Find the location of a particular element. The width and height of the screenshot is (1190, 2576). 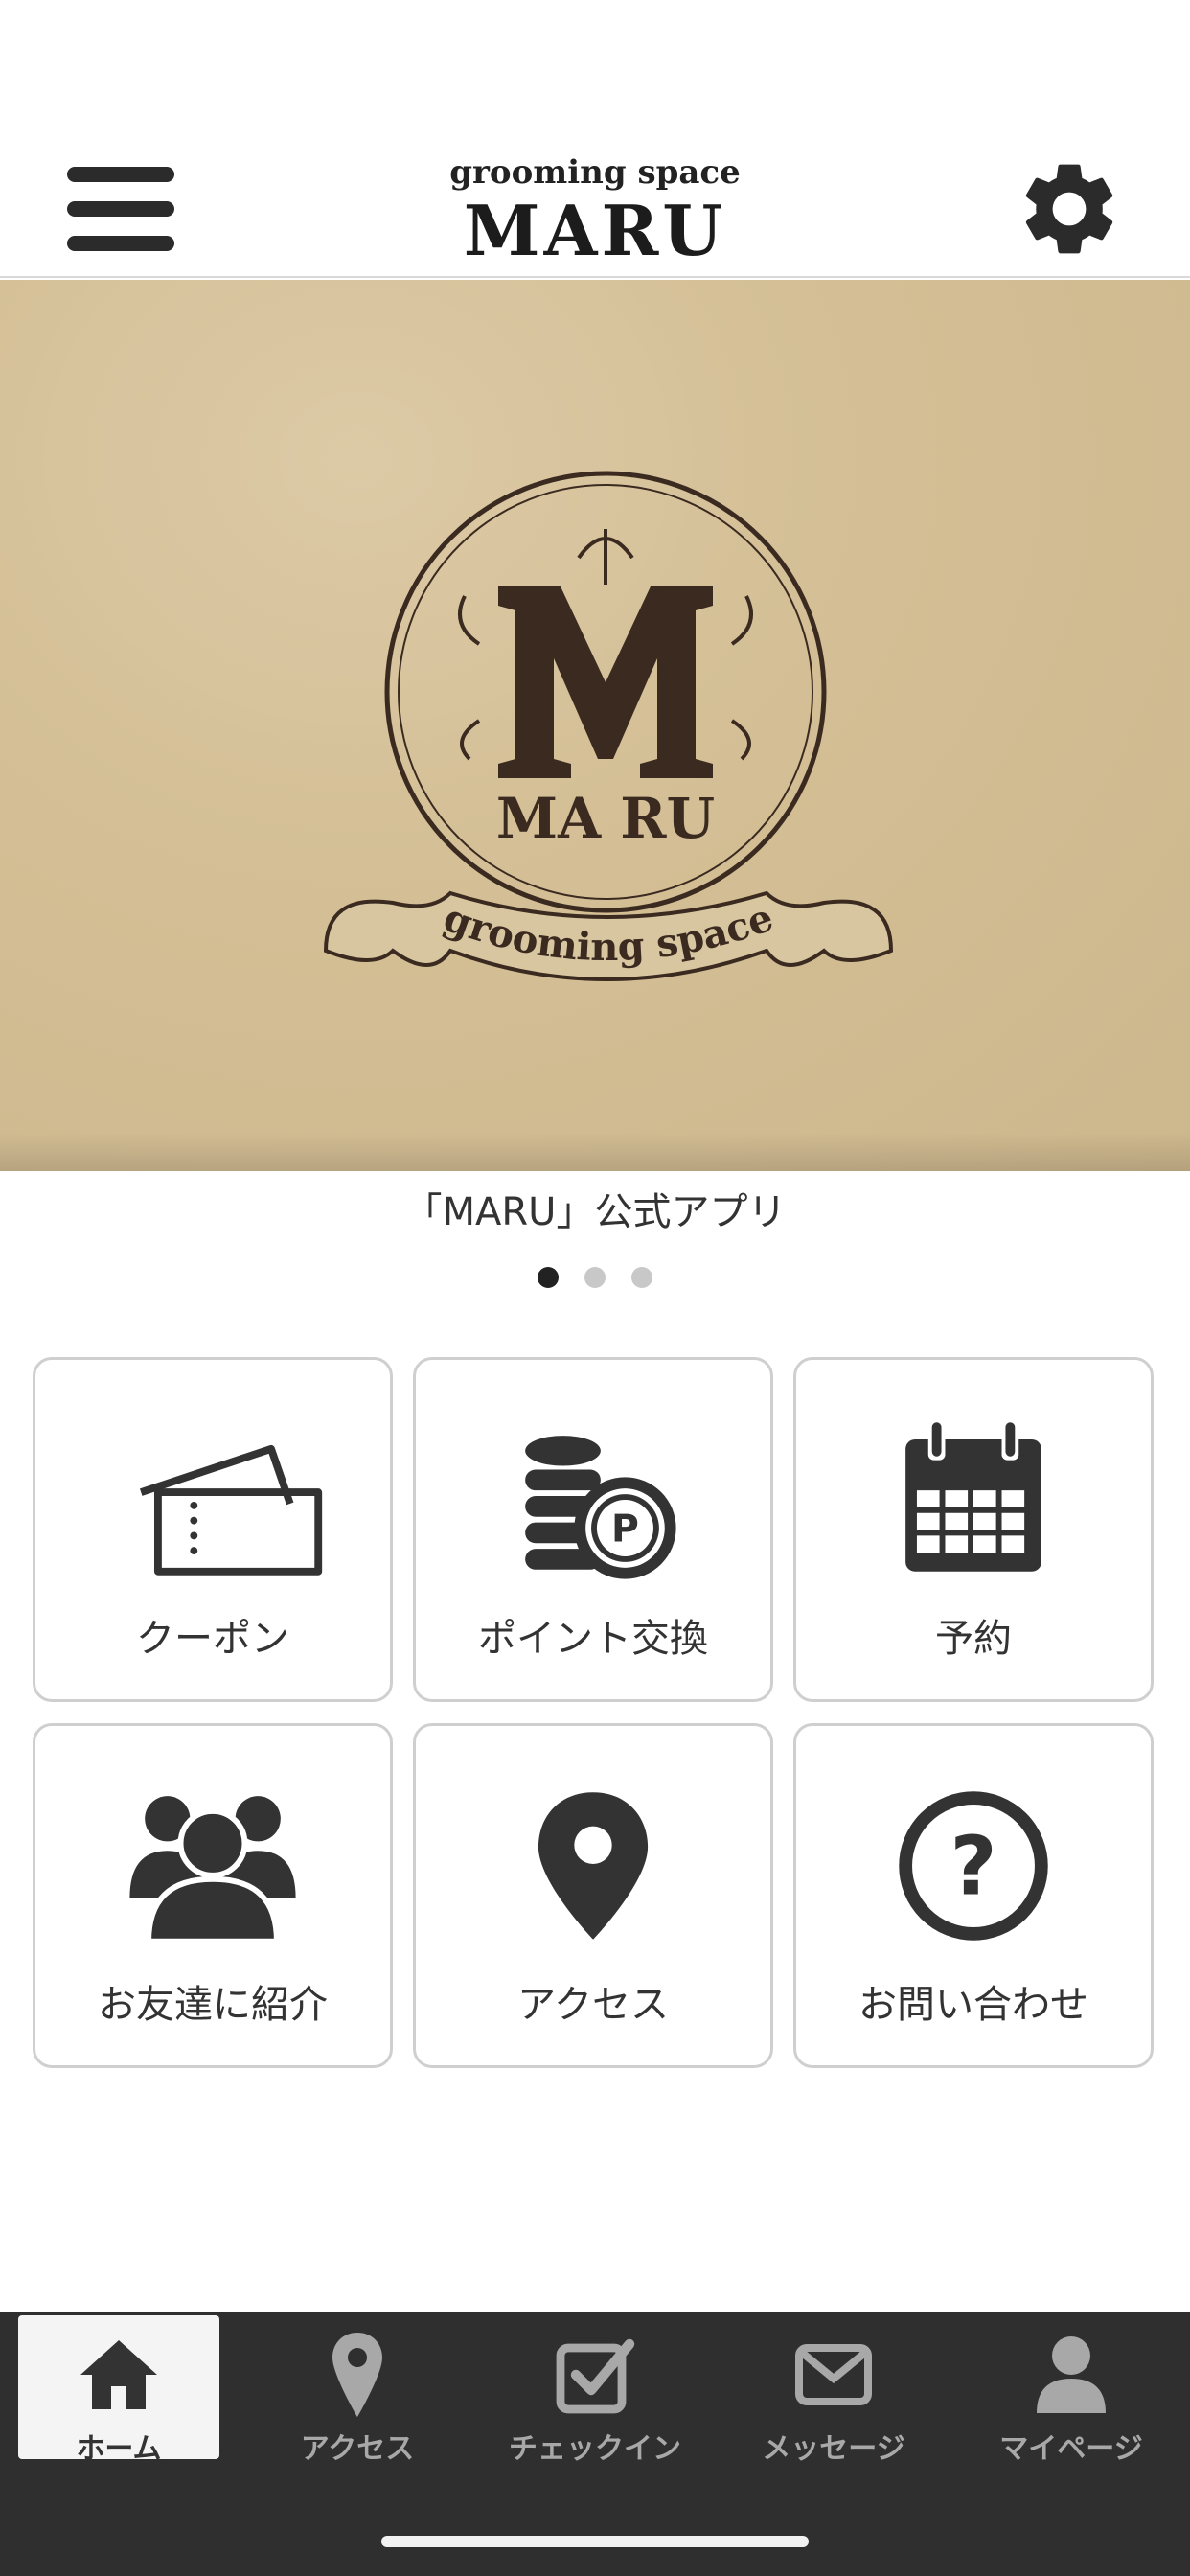

carousel-dots is located at coordinates (595, 1279).